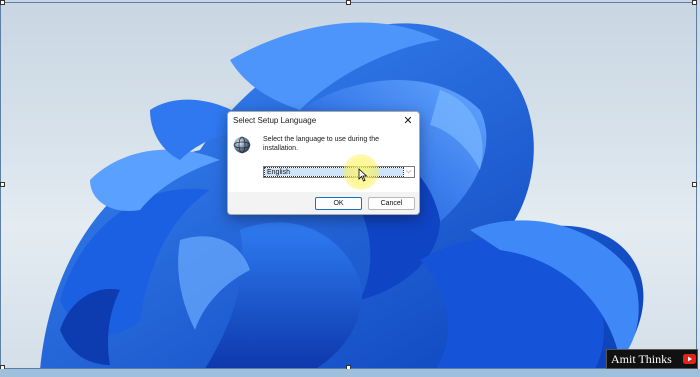 The height and width of the screenshot is (377, 700). What do you see at coordinates (641, 359) in the screenshot?
I see `watermark-text: Amit Thinks` at bounding box center [641, 359].